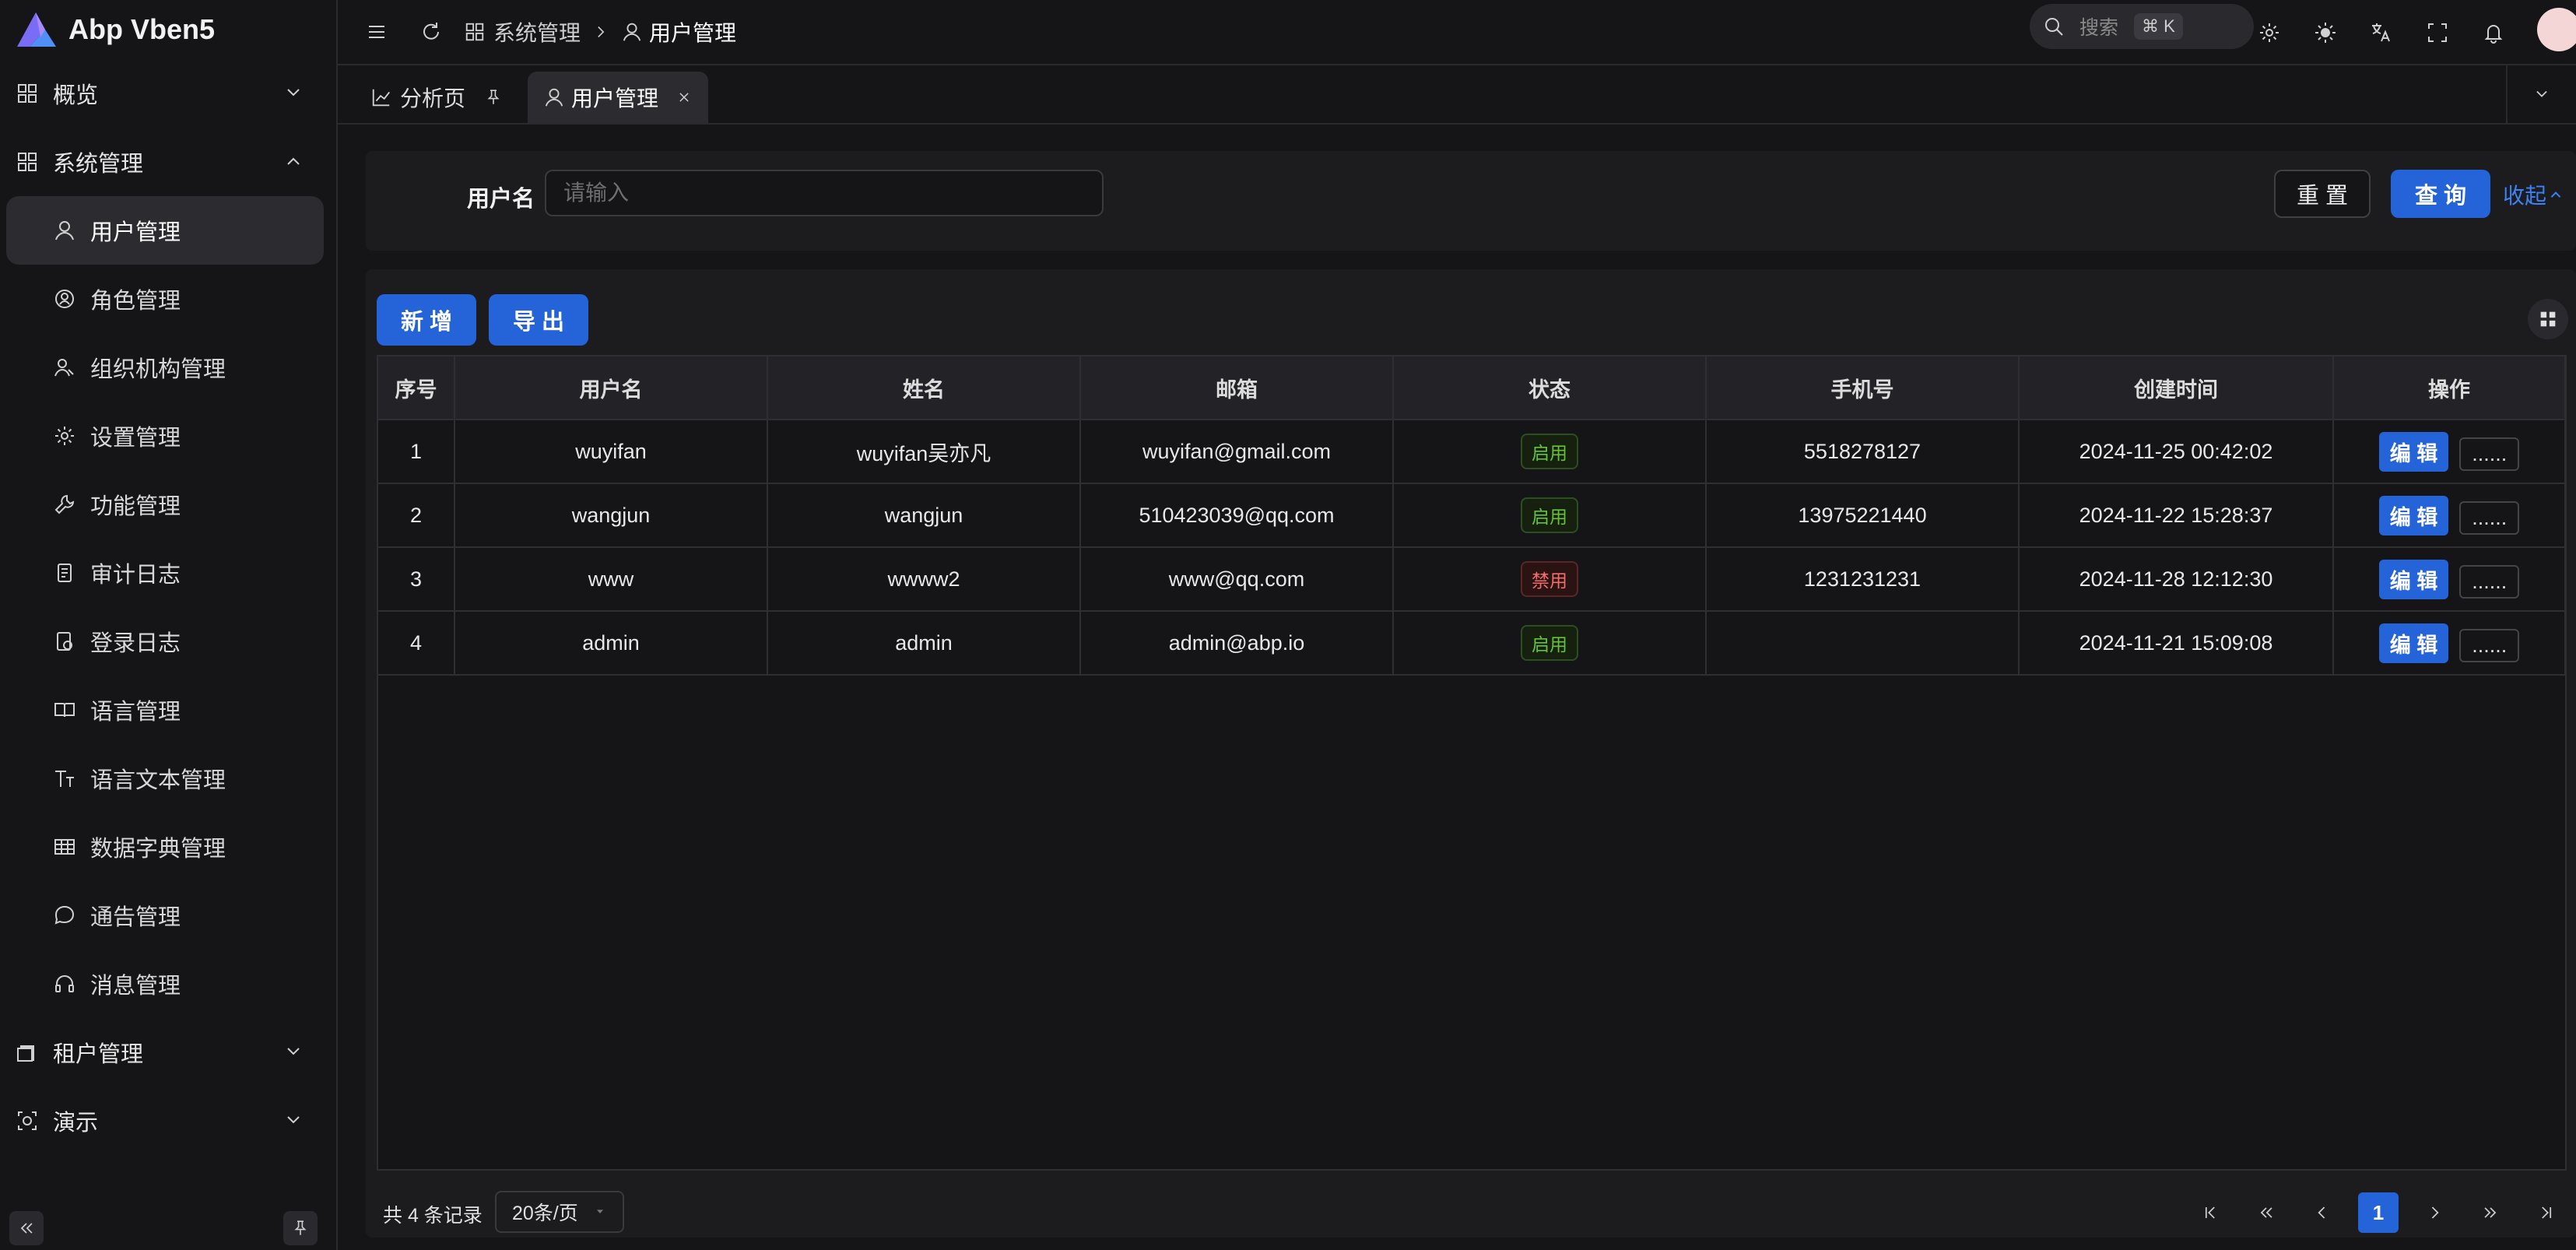 The height and width of the screenshot is (1250, 2576). I want to click on headset-icon, so click(65, 983).